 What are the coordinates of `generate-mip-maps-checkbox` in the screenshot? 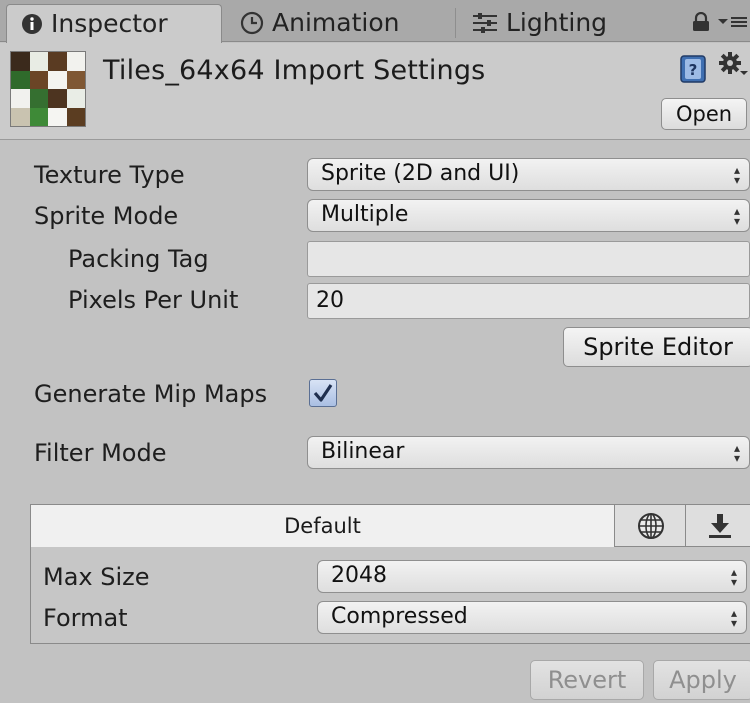 It's located at (323, 393).